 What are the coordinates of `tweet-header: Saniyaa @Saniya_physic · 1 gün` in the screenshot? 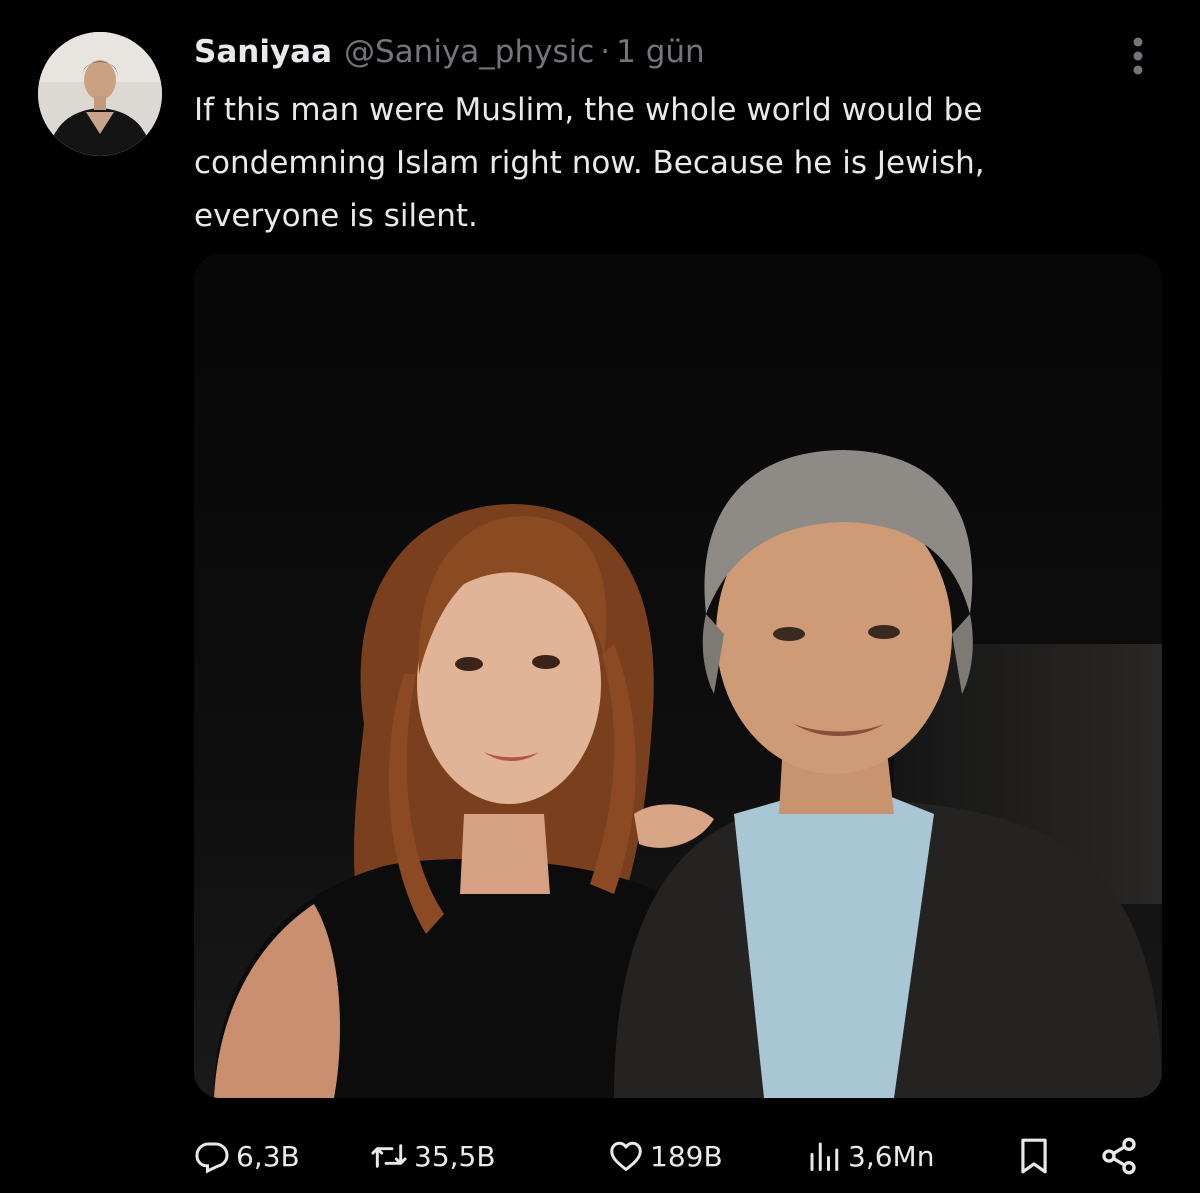 It's located at (449, 52).